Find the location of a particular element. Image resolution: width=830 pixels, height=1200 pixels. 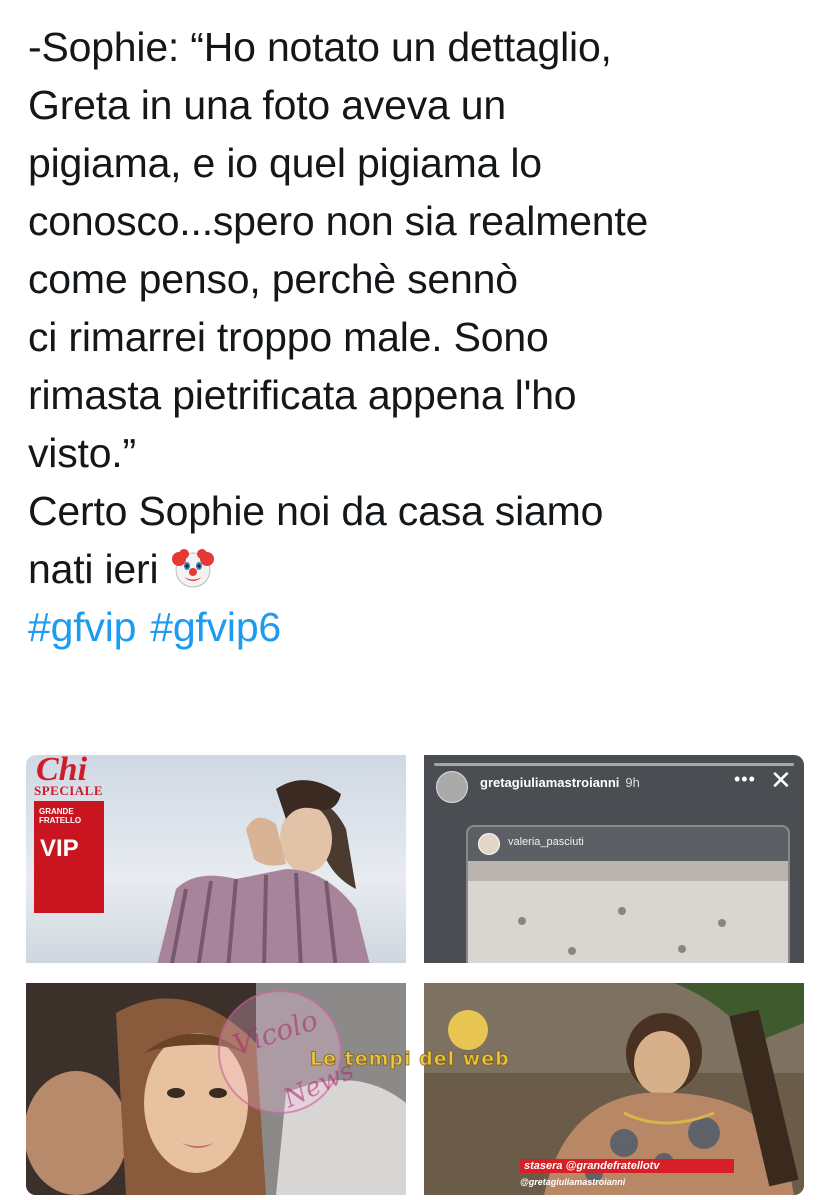

story-caption: stasera @grandefratellotv is located at coordinates (627, 1166).